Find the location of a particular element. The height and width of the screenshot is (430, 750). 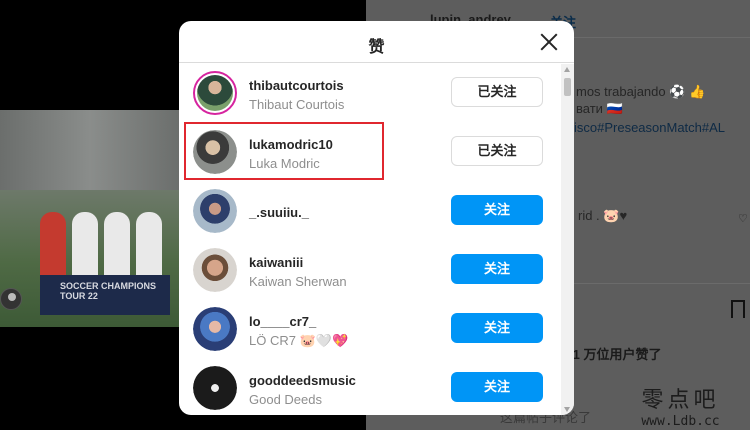

watermark-logo-text: 零点吧 is located at coordinates (680, 400).